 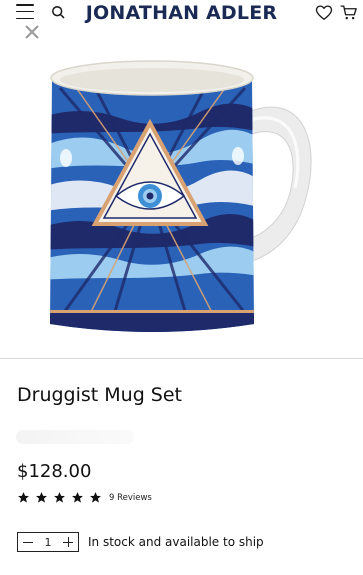 I want to click on star-rating, so click(x=59, y=497).